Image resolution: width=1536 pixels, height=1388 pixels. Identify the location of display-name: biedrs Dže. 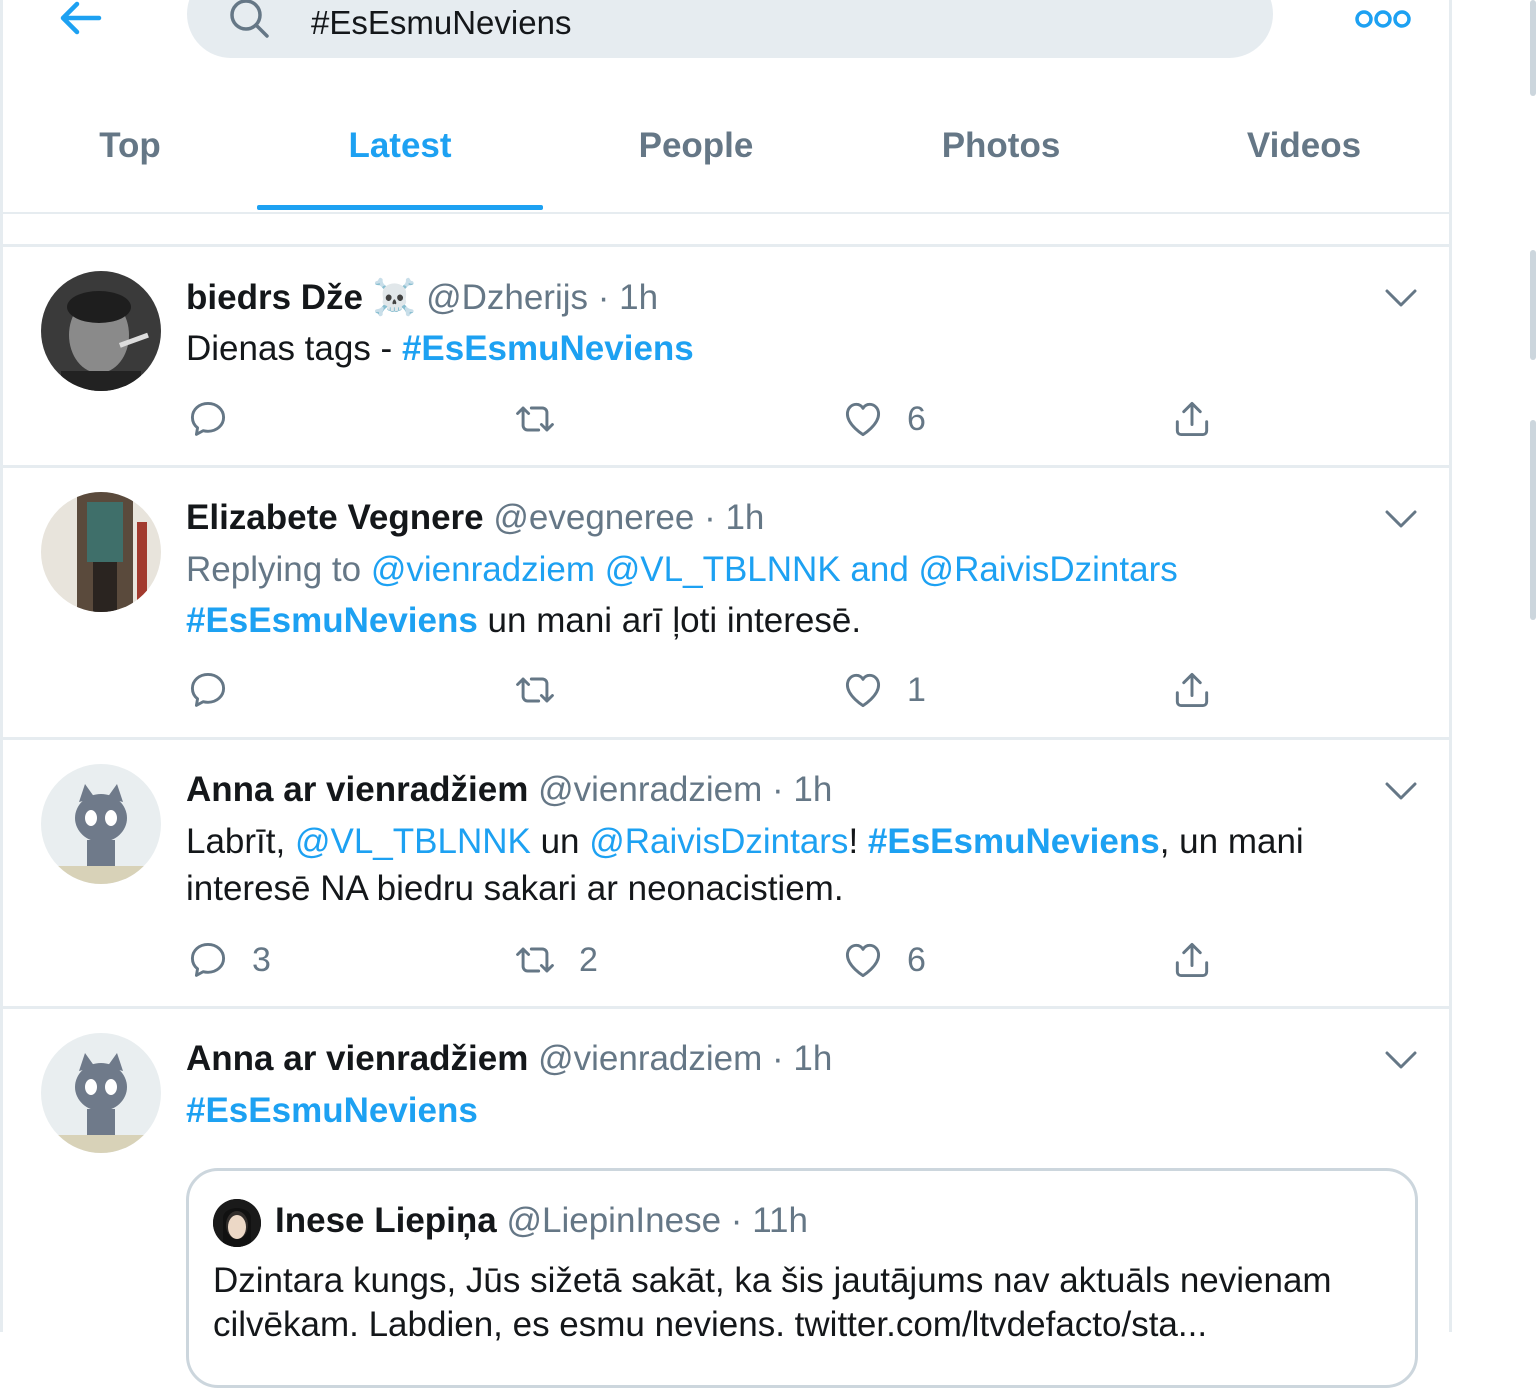
(274, 297).